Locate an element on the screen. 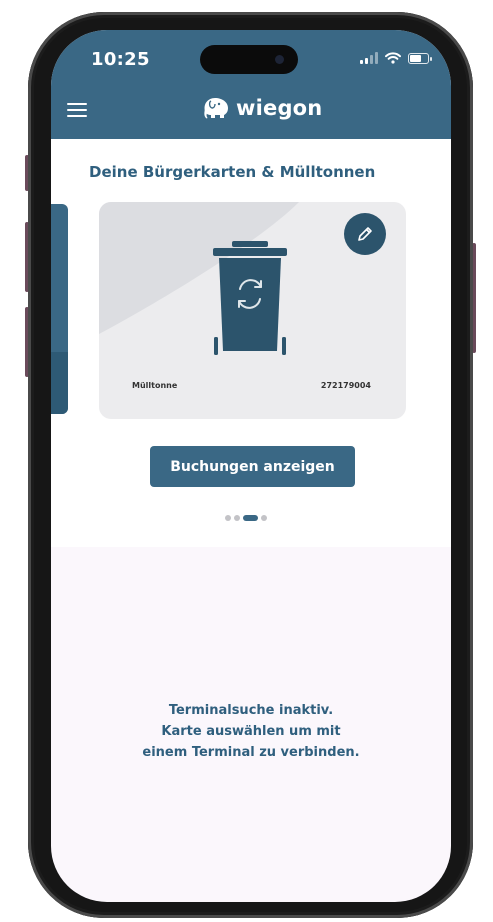  brand-name: wiegon is located at coordinates (279, 108).